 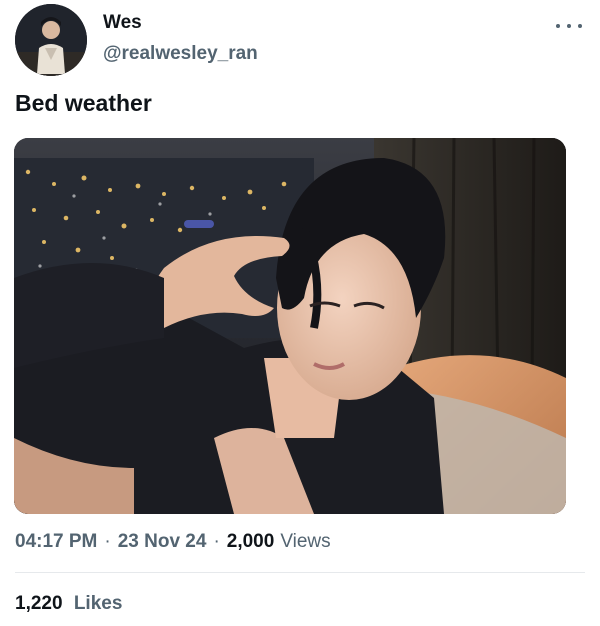 What do you see at coordinates (122, 23) in the screenshot?
I see `display-name: Wes` at bounding box center [122, 23].